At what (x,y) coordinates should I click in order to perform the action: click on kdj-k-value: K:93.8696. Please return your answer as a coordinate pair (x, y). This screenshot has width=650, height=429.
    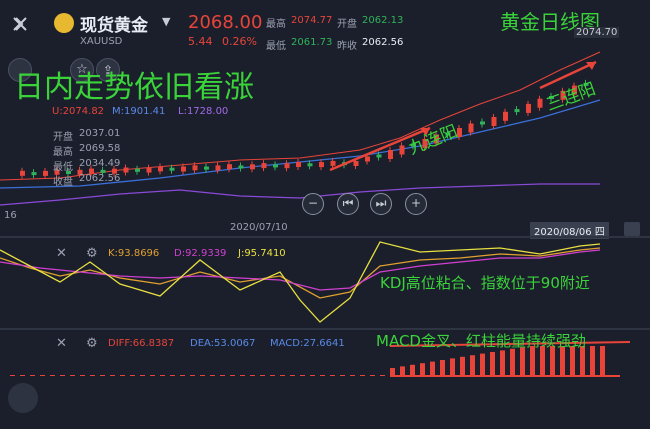
    Looking at the image, I should click on (134, 253).